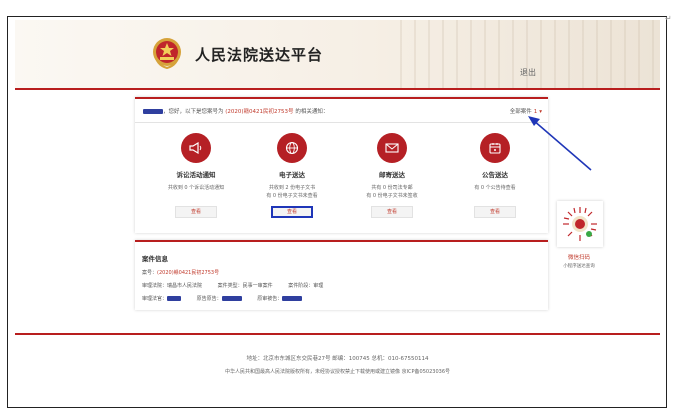  What do you see at coordinates (259, 112) in the screenshot?
I see `notice-case-number: (2020)赣0421民初2753号` at bounding box center [259, 112].